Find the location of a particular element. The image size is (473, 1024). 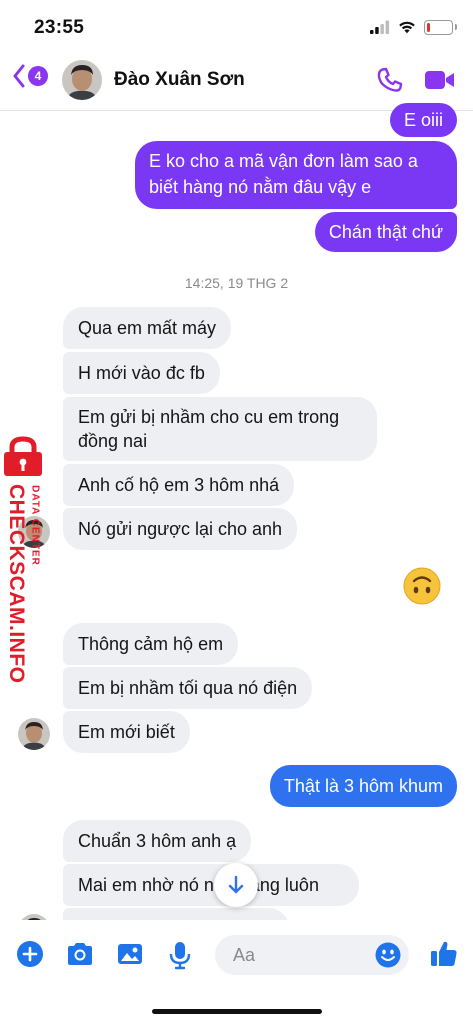

chevron-left-icon is located at coordinates (19, 76).